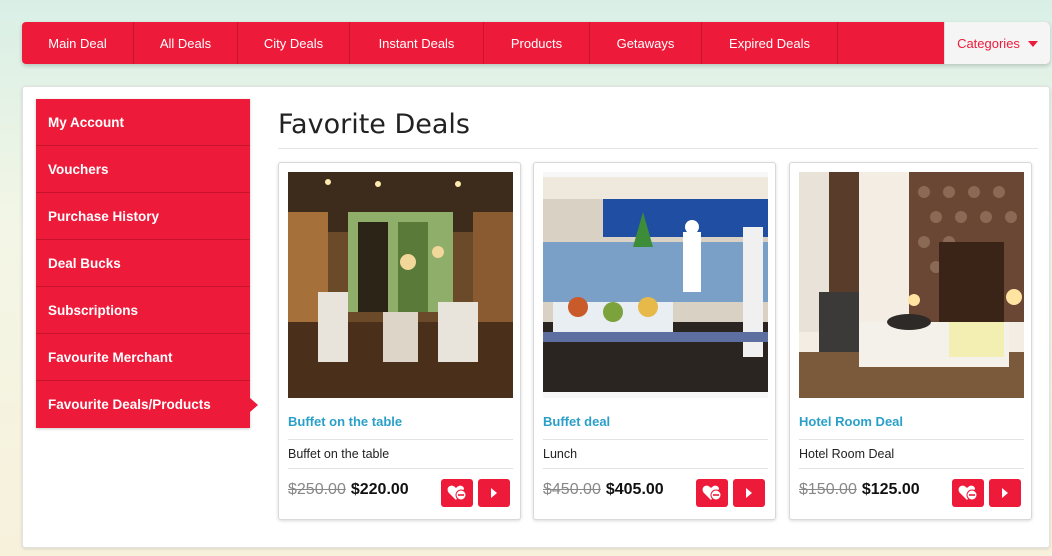 The image size is (1052, 556). What do you see at coordinates (658, 148) in the screenshot?
I see `title-divider` at bounding box center [658, 148].